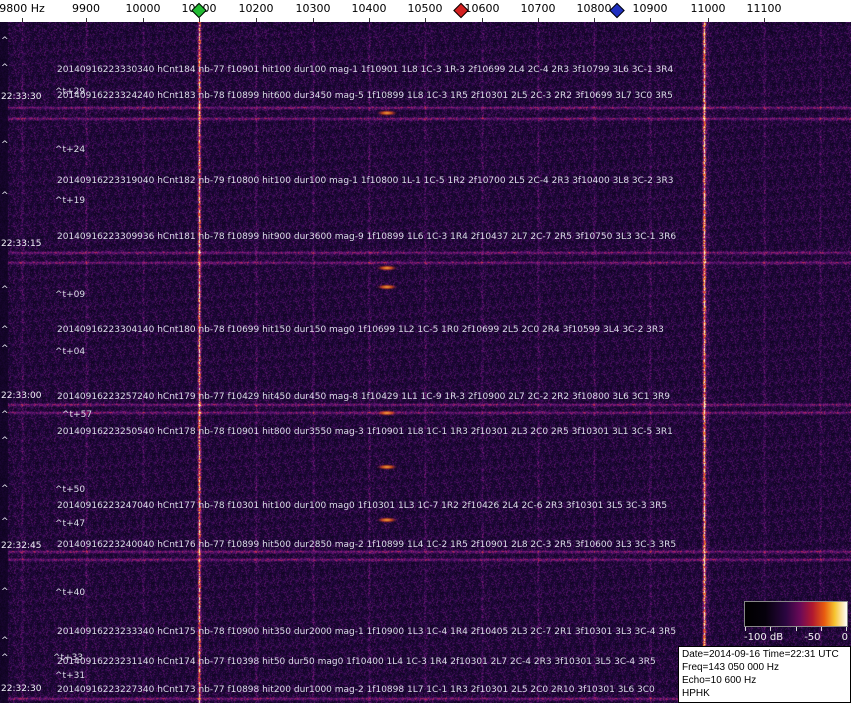 The width and height of the screenshot is (851, 703). I want to click on info-line: Date=2014-09-16 Time=22:31 UTC, so click(760, 654).